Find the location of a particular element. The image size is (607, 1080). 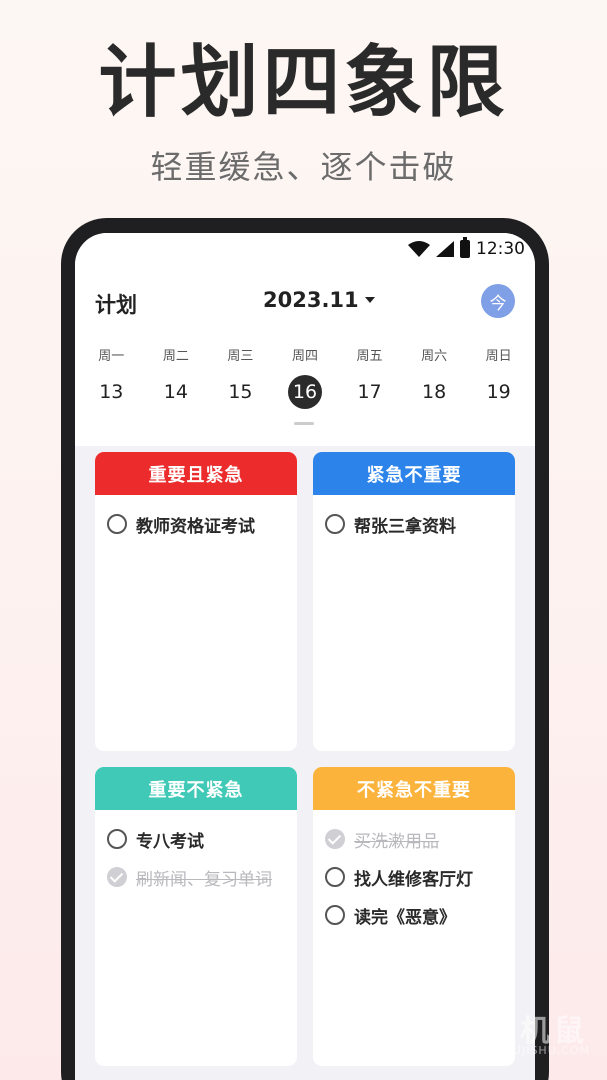

day-number: 17 is located at coordinates (369, 392).